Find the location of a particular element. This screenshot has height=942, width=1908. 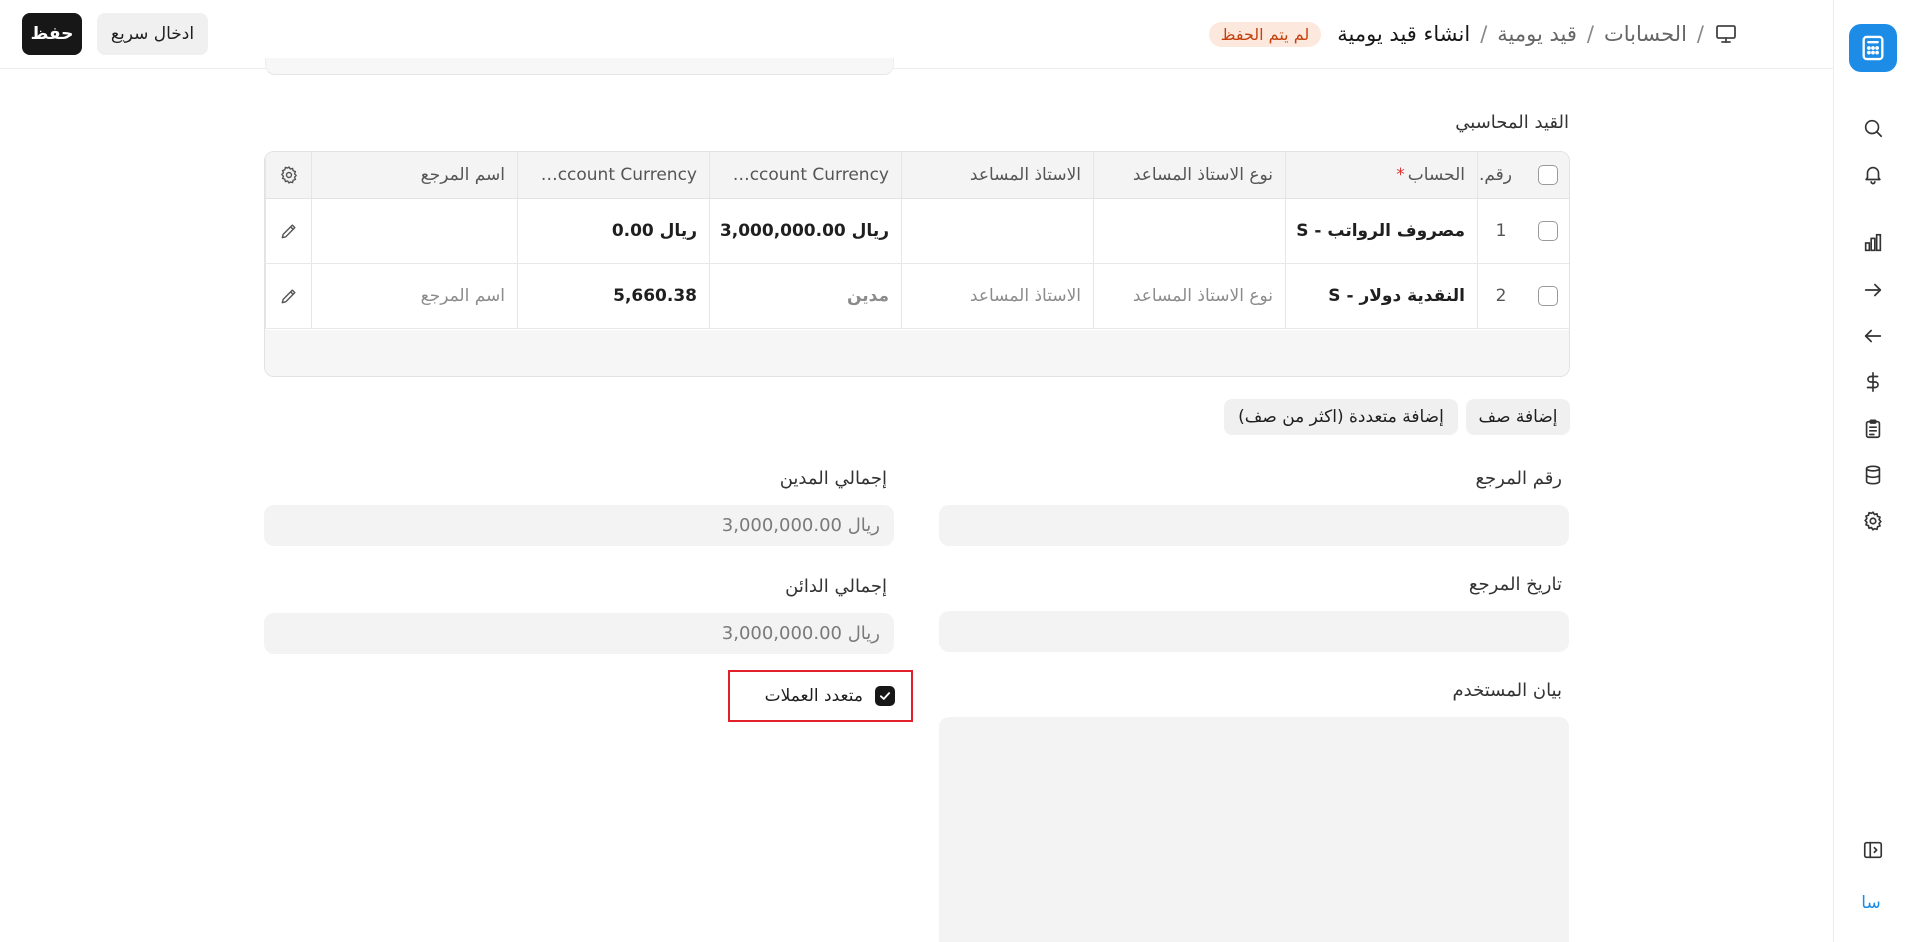

header-settings-cell is located at coordinates (288, 175).